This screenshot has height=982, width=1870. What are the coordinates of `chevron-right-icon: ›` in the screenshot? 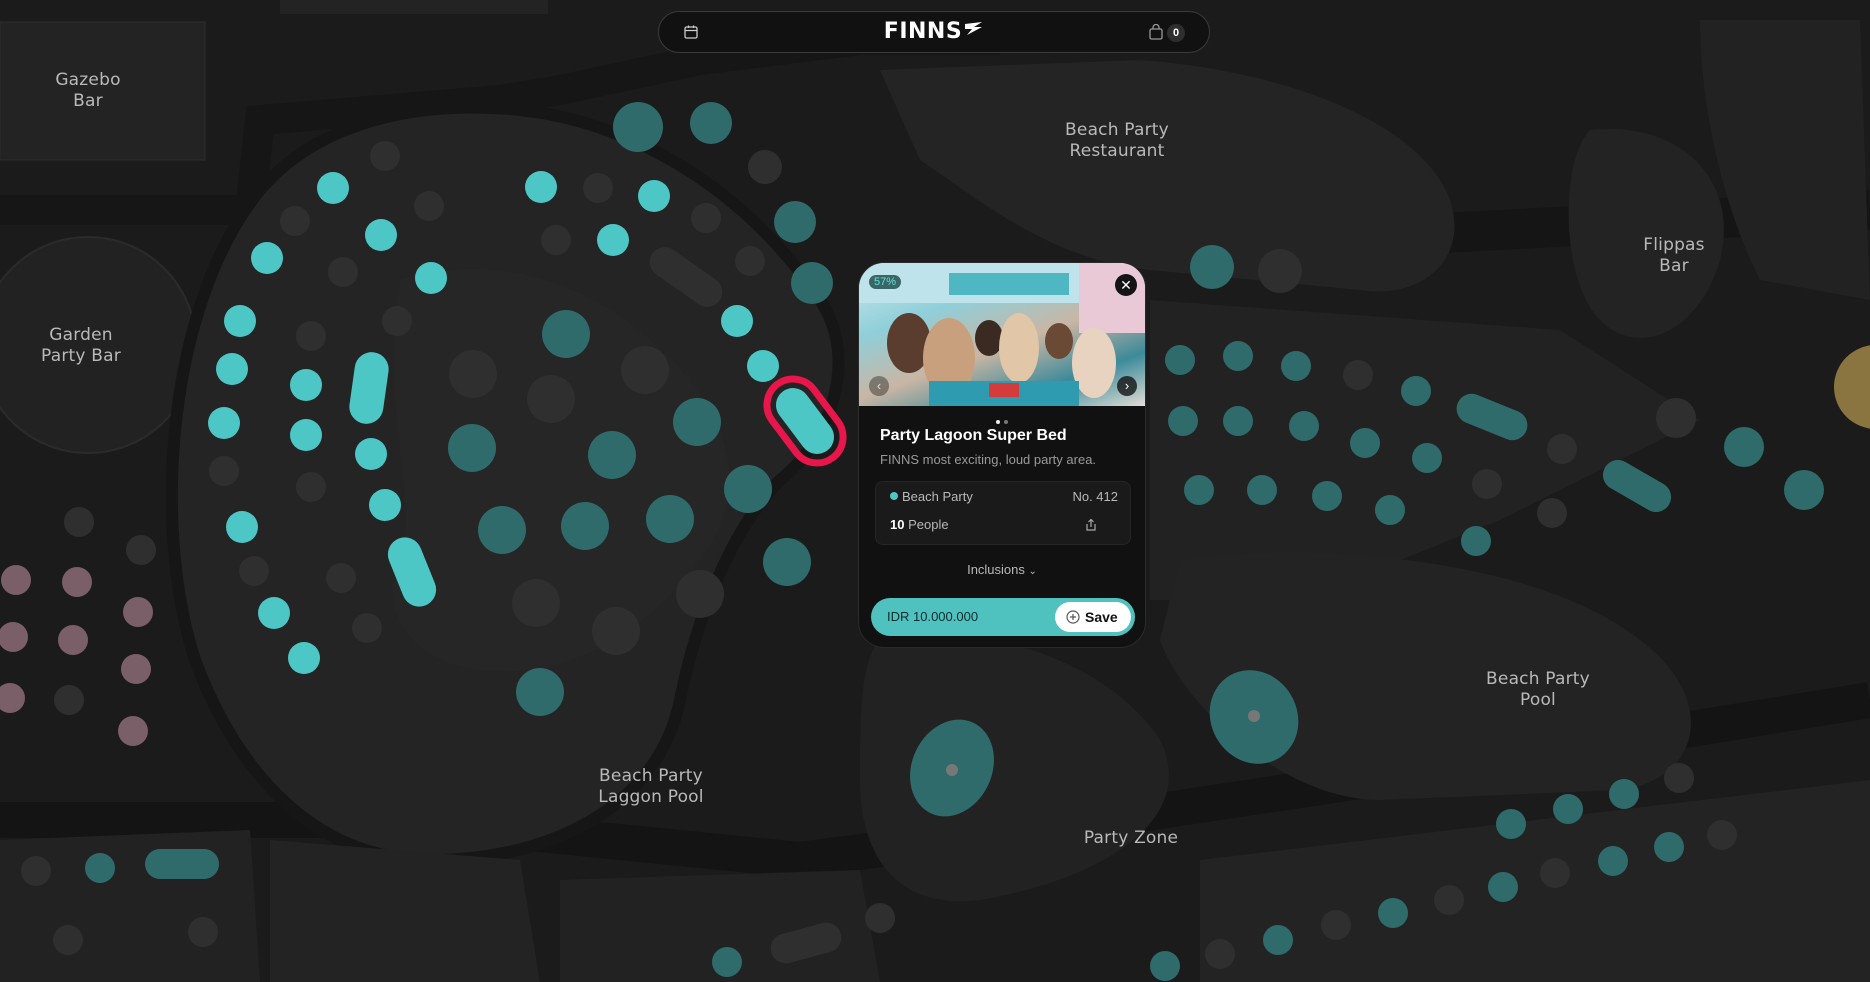 It's located at (1127, 385).